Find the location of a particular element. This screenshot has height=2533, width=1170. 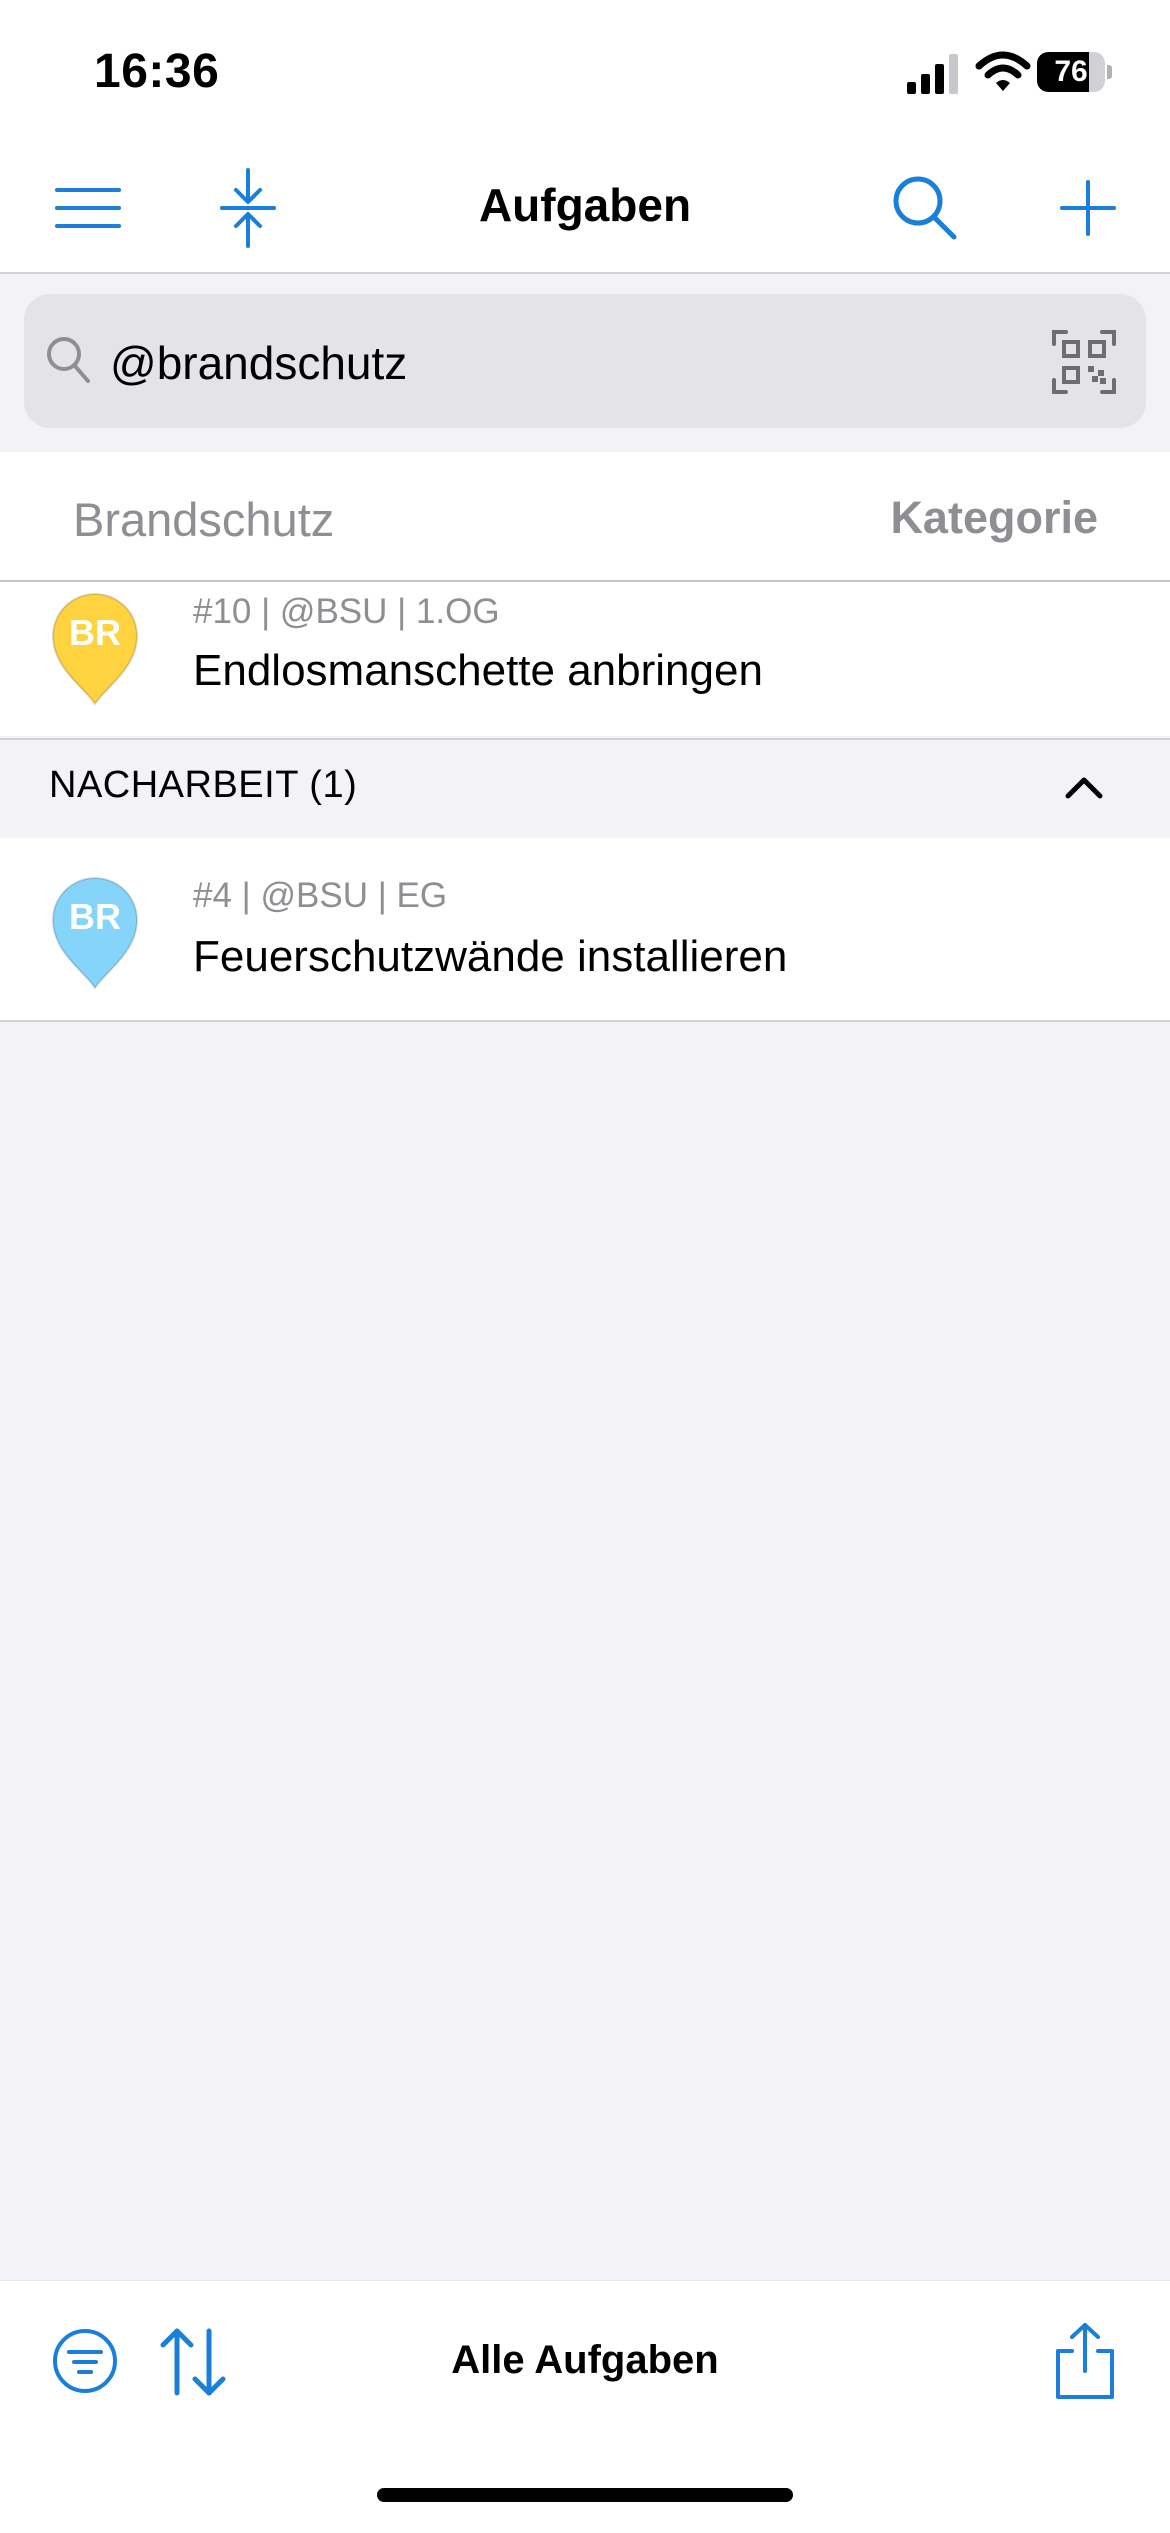

sort-icon is located at coordinates (193, 2362).